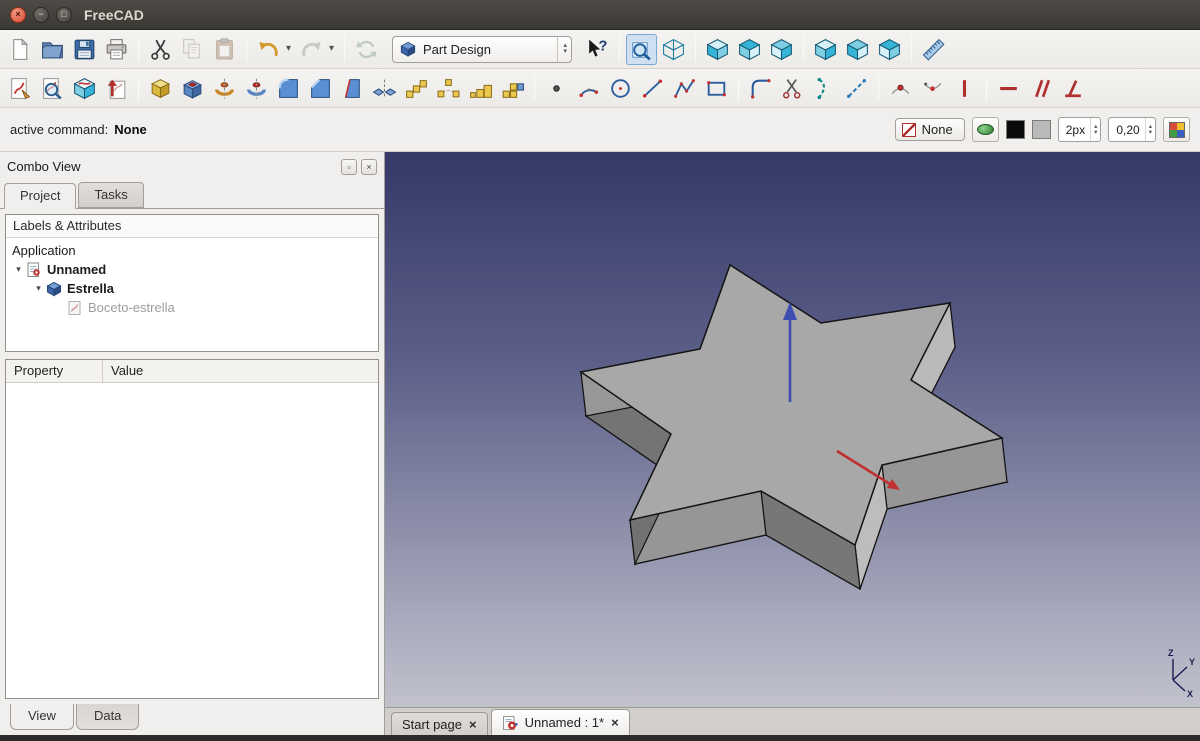  What do you see at coordinates (20, 88) in the screenshot?
I see `new-sketch-button` at bounding box center [20, 88].